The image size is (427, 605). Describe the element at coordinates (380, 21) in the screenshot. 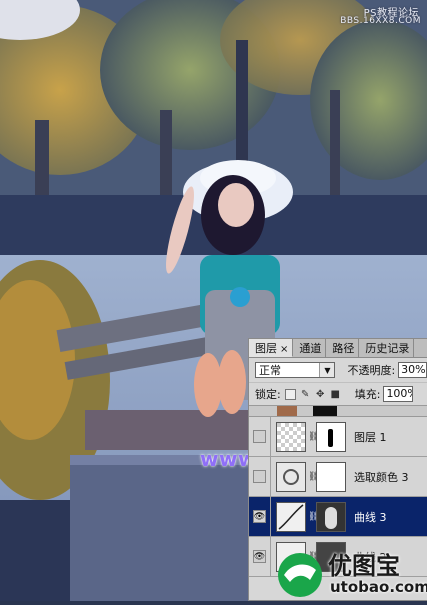

I see `watermark-url: BBS.16XX8.COM` at that location.